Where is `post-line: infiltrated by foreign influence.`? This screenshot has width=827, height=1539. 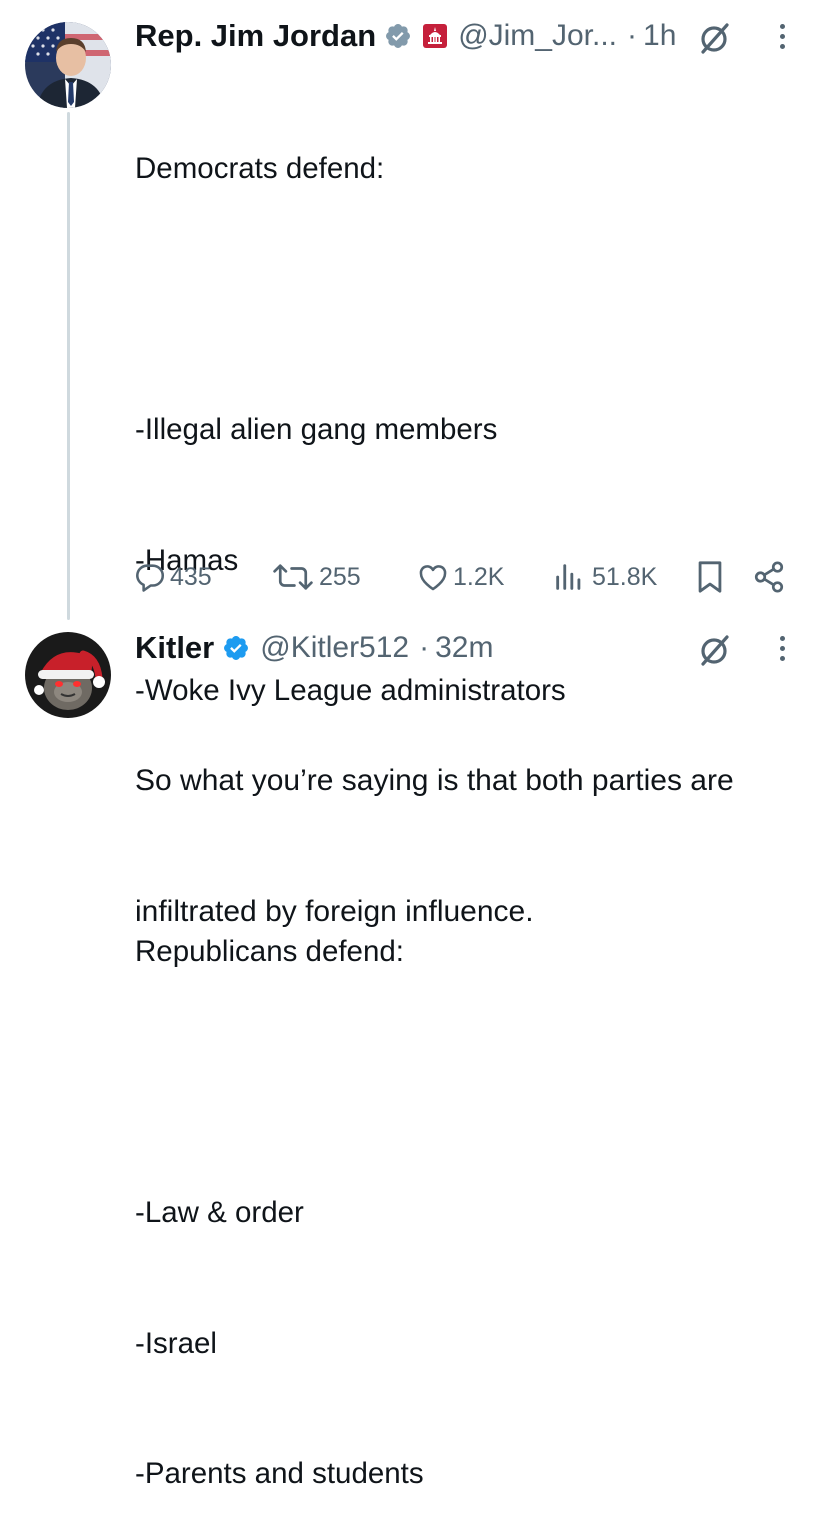
post-line: infiltrated by foreign influence. is located at coordinates (334, 911).